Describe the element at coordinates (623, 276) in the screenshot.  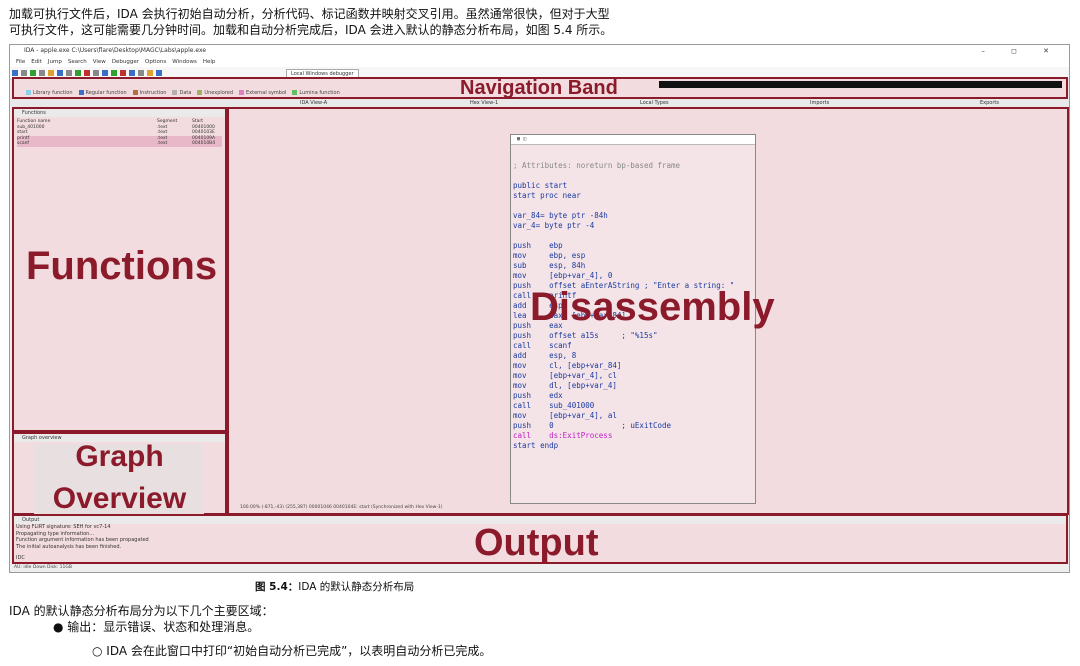
I see `code-line: mov [ebp+var_4], 0` at that location.